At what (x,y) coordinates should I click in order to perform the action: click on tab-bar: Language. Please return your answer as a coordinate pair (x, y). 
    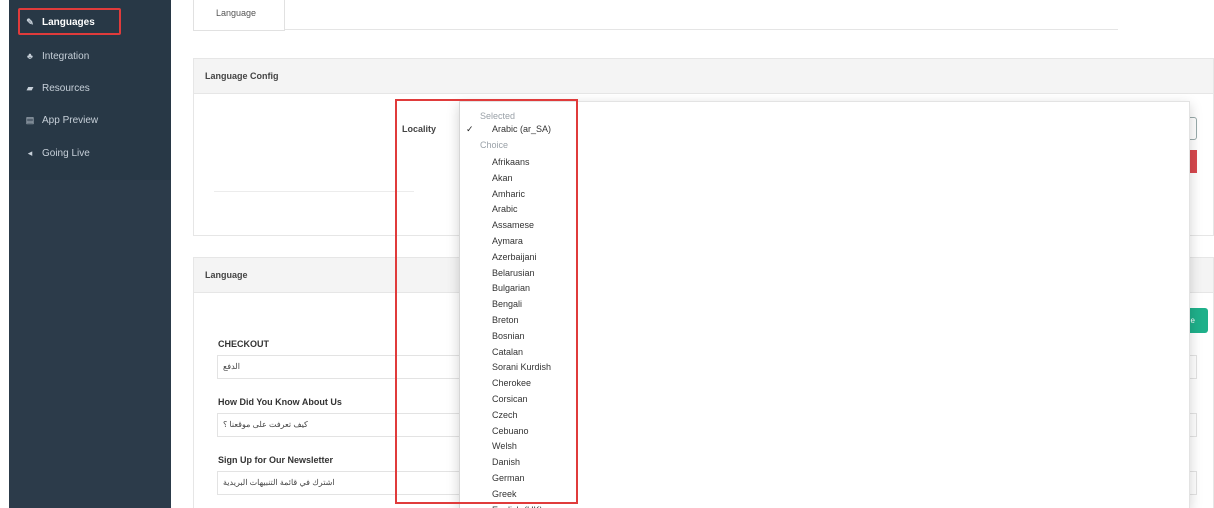
    Looking at the image, I should click on (655, 15).